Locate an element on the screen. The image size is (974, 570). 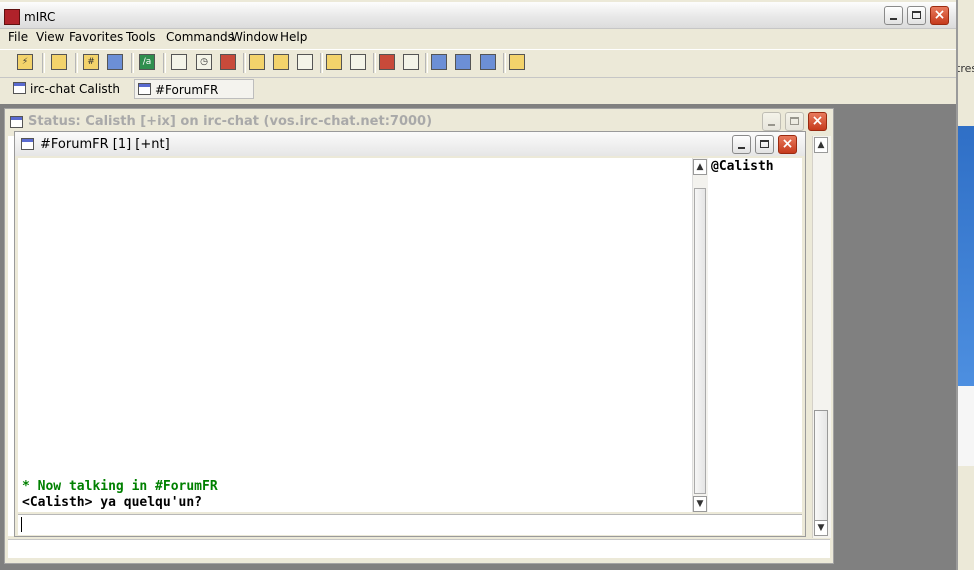
menu-help: Help is located at coordinates (293, 37).